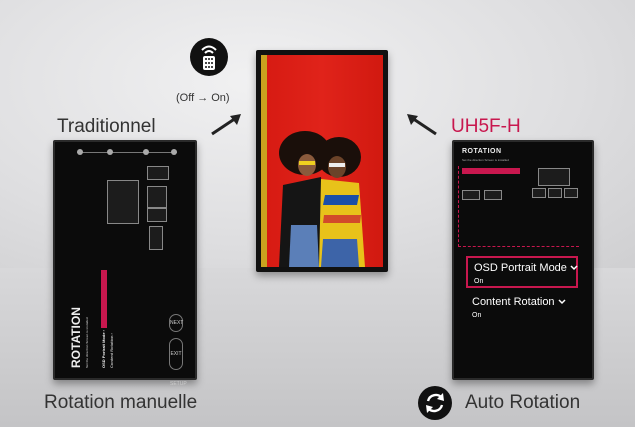 Image resolution: width=635 pixels, height=427 pixels. Describe the element at coordinates (435, 403) in the screenshot. I see `sync-icon` at that location.